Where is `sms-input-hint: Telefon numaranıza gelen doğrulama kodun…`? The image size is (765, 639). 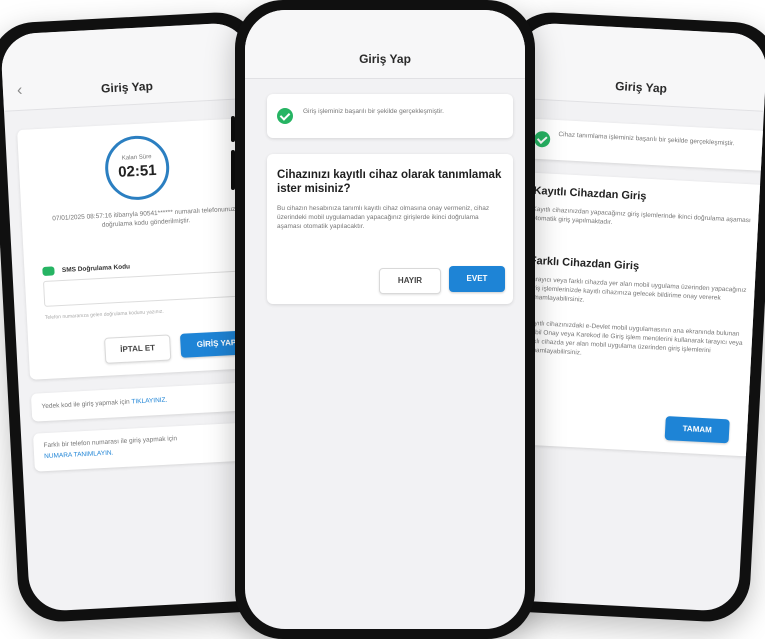 sms-input-hint: Telefon numaranıza gelen doğrulama kodun… is located at coordinates (104, 314).